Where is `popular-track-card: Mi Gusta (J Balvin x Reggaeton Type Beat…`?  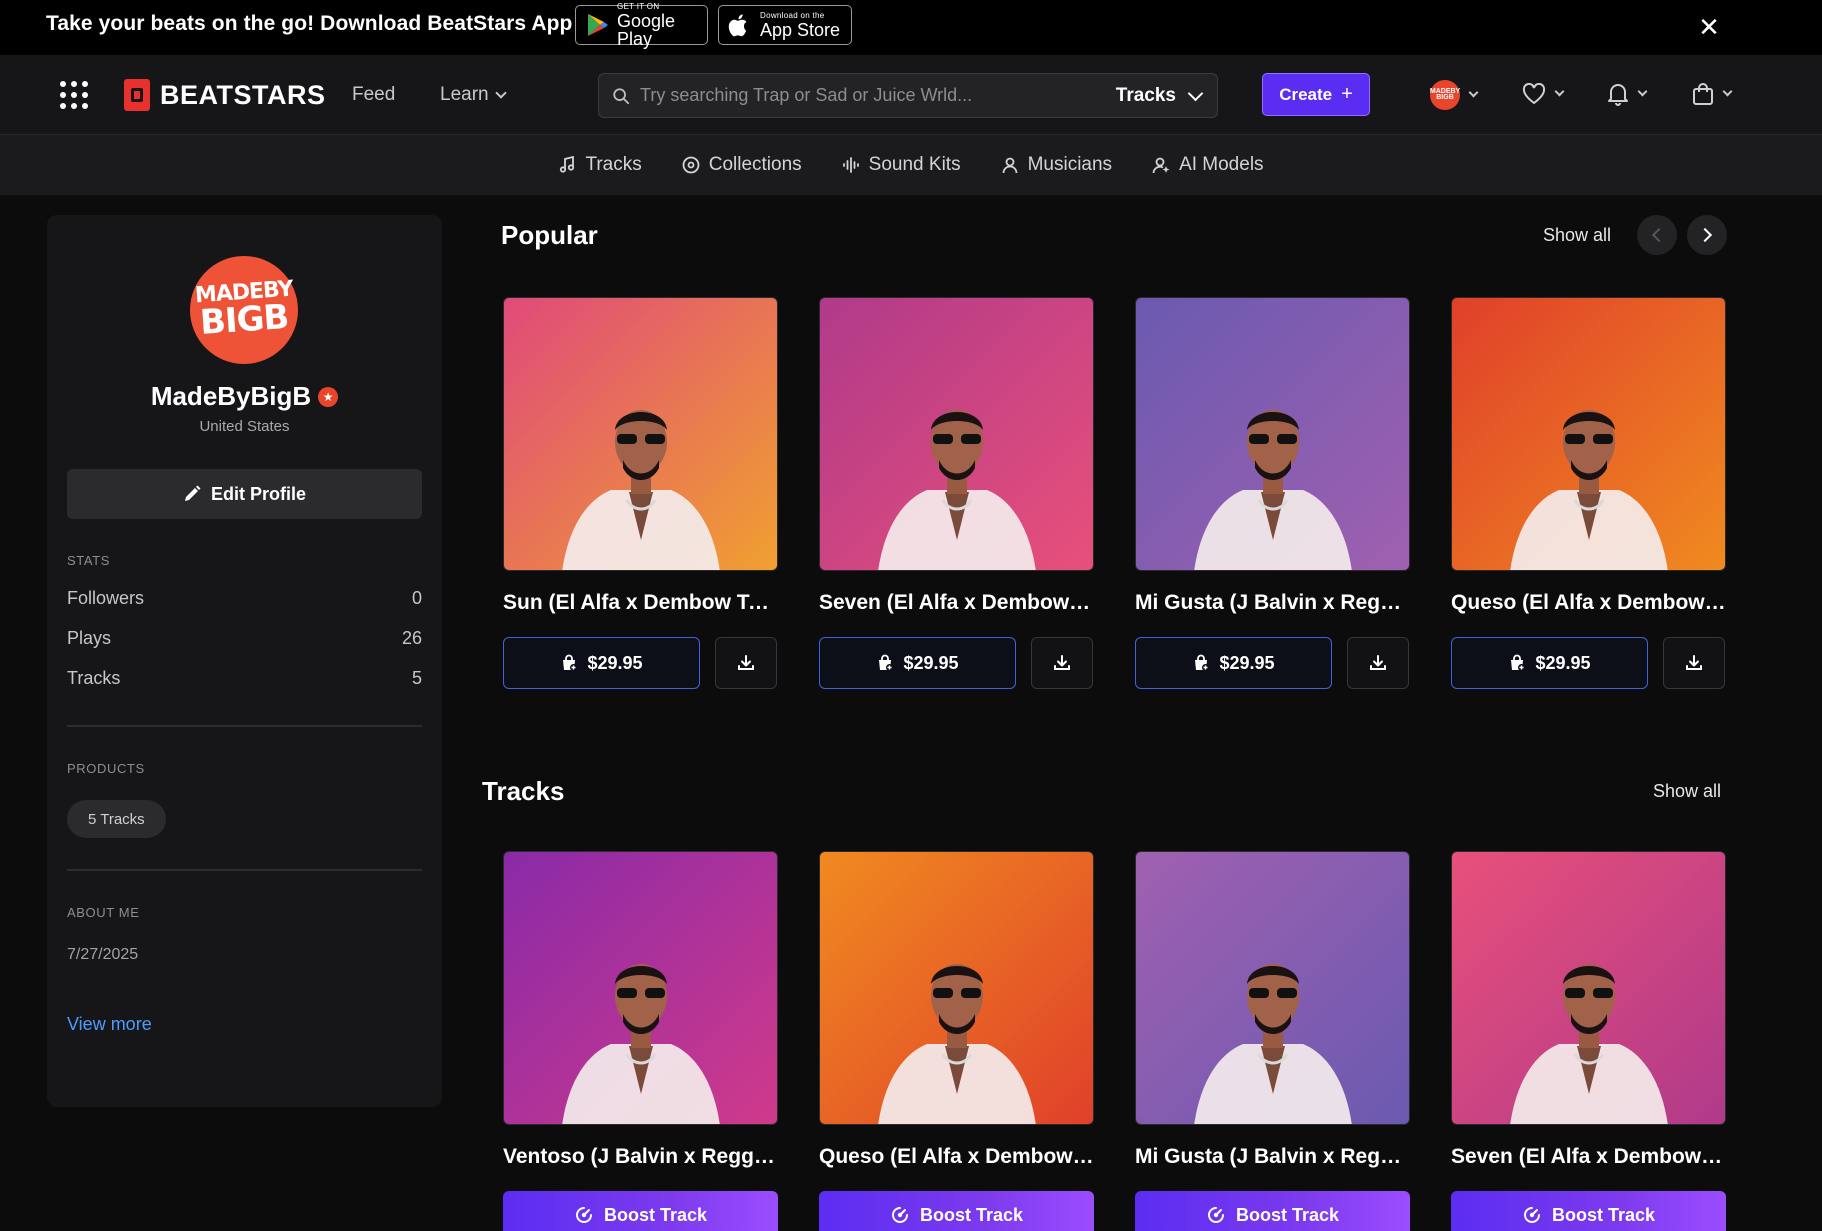 popular-track-card: Mi Gusta (J Balvin x Reggaeton Type Beat… is located at coordinates (1272, 493).